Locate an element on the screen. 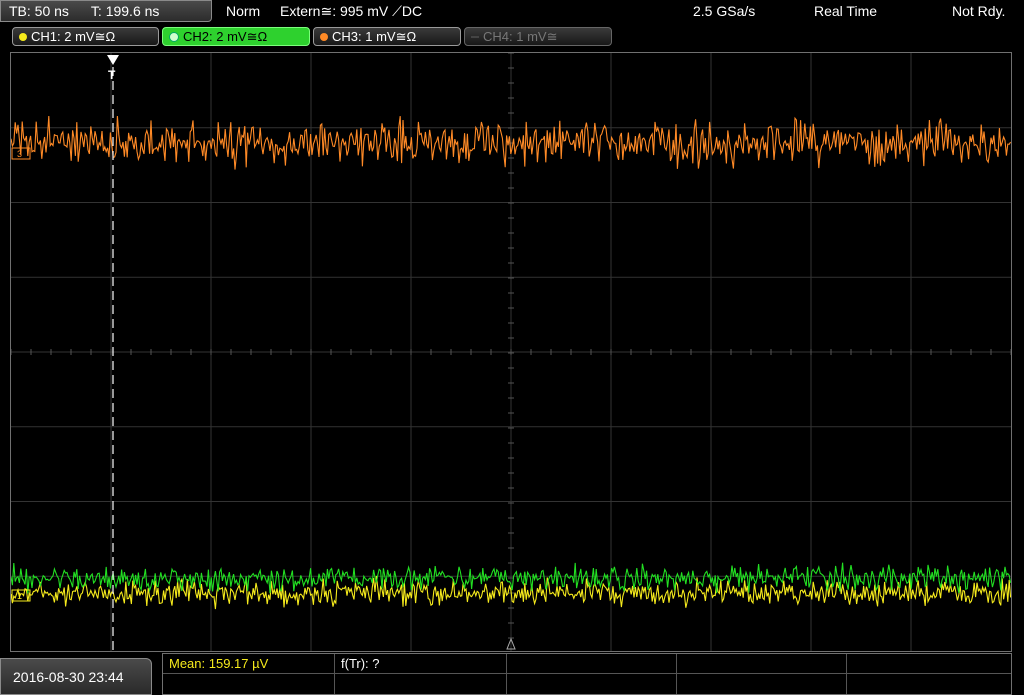 This screenshot has height=695, width=1024. trigger-source: Extern≅: 995 mV ⟋DC is located at coordinates (351, 11).